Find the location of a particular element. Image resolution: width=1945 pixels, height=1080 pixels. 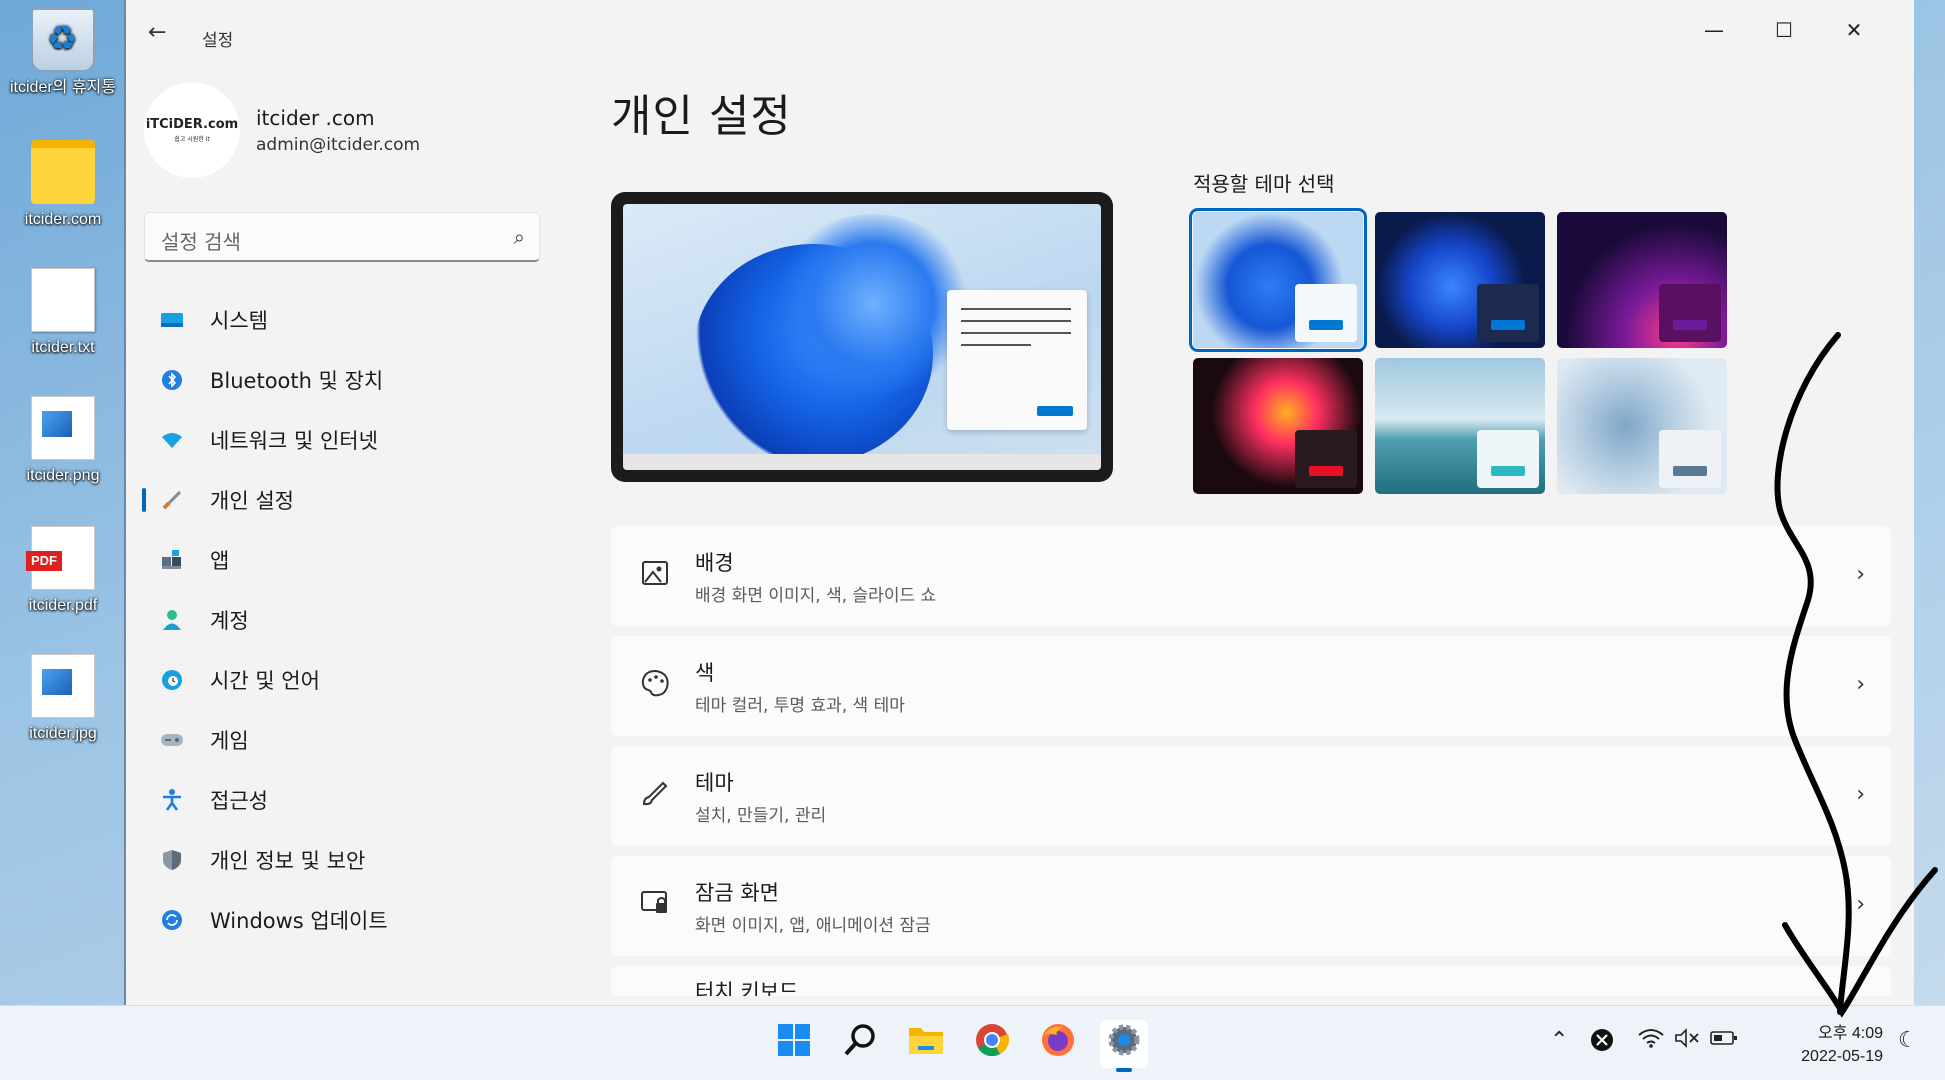

taskbar-clock: 오후 4:09 2022-05-19 is located at coordinates (1842, 1045).